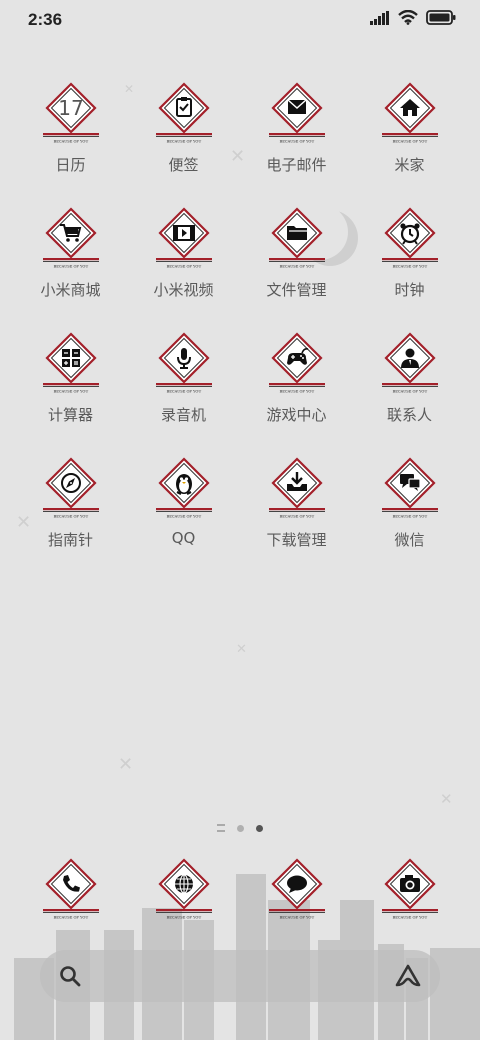  Describe the element at coordinates (183, 290) in the screenshot. I see `app-label: 小米视频` at that location.